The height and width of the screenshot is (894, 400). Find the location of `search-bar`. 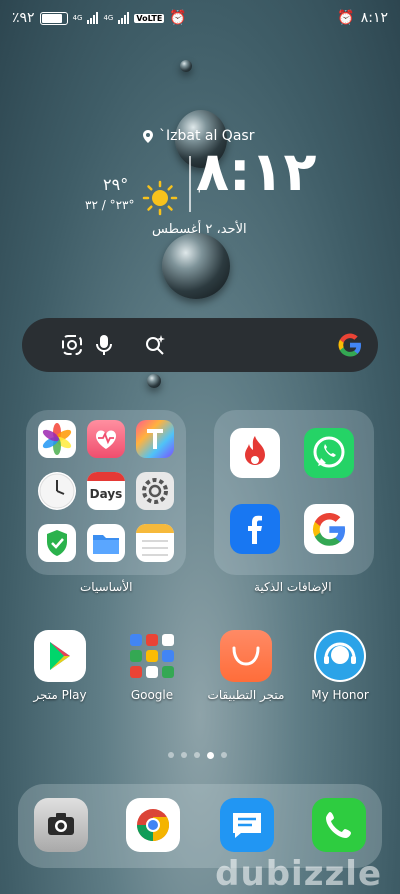

search-bar is located at coordinates (200, 345).